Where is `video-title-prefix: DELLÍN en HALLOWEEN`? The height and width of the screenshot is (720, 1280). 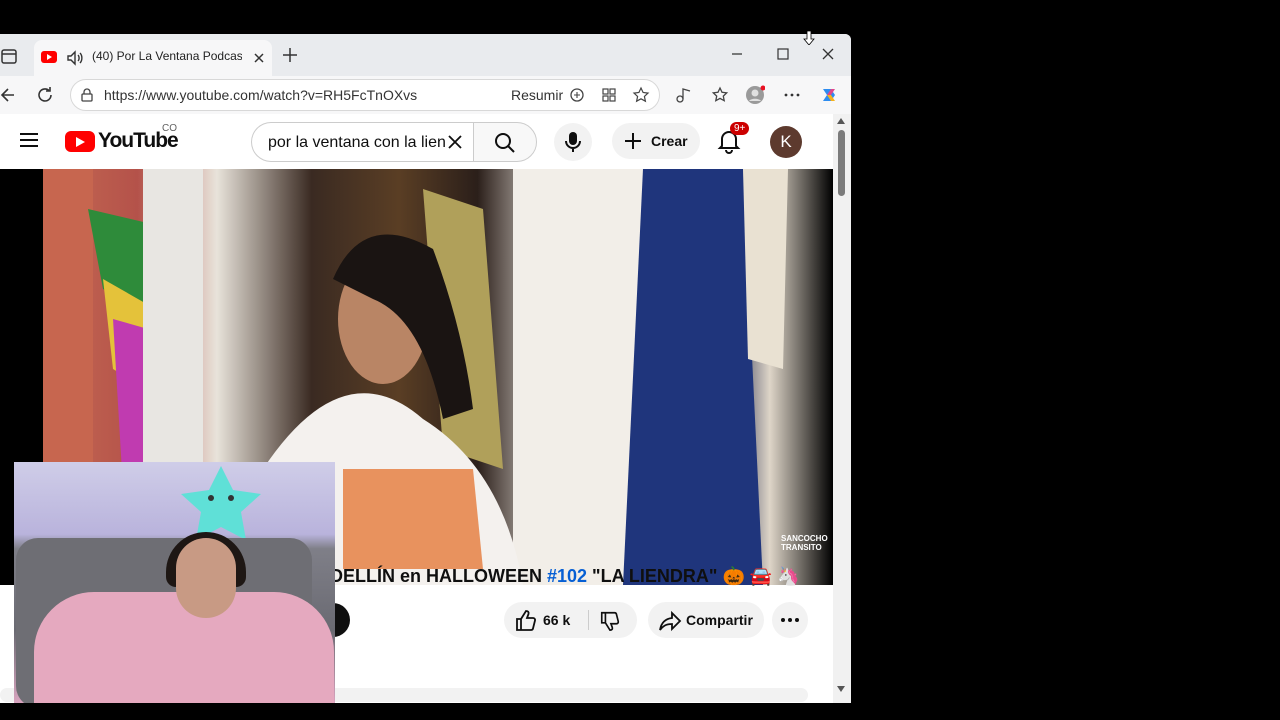 video-title-prefix: DELLÍN en HALLOWEEN is located at coordinates (438, 576).